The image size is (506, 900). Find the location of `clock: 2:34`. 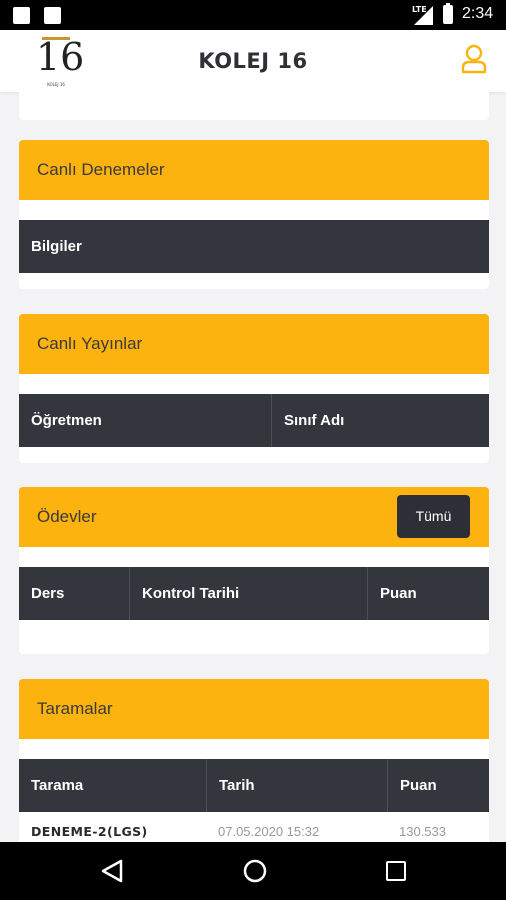

clock: 2:34 is located at coordinates (478, 13).